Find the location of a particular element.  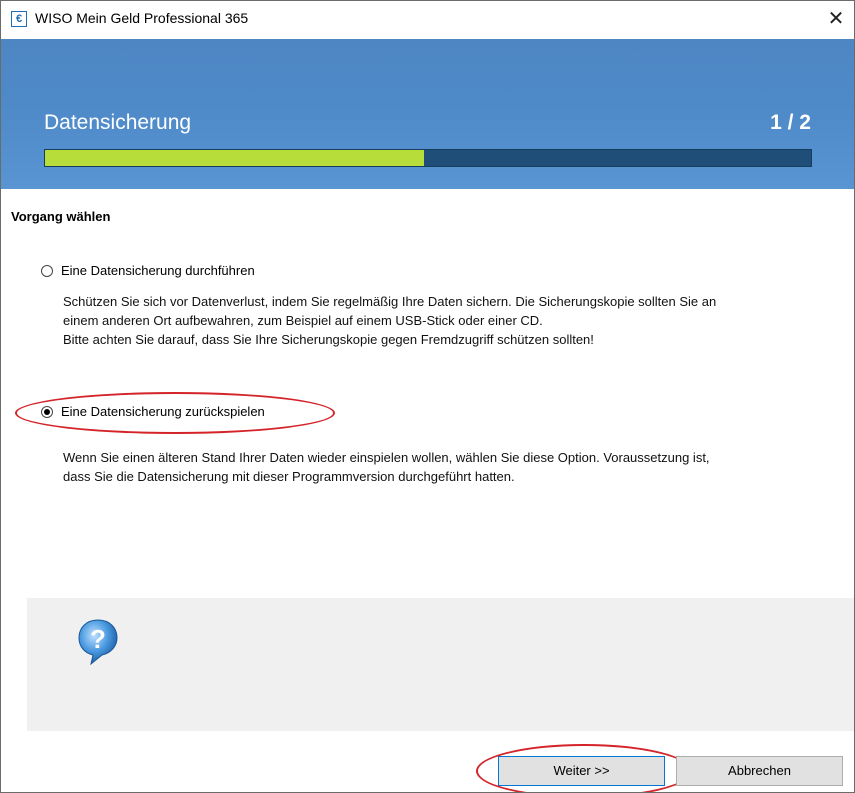

progress-bar is located at coordinates (428, 158).